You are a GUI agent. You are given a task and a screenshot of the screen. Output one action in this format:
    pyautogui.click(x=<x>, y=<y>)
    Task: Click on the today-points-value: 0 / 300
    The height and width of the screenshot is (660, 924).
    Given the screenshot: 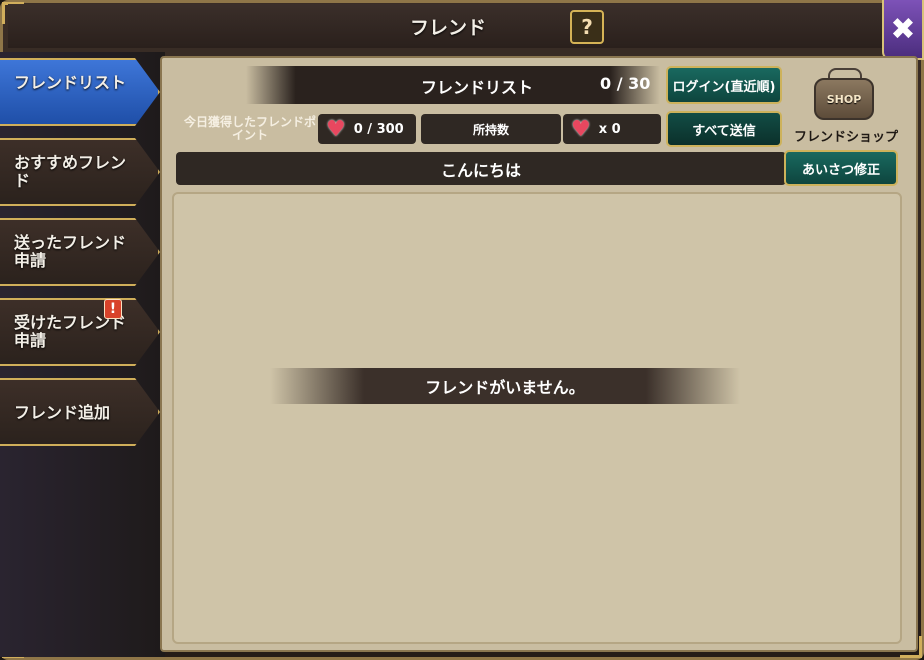 What is the action you would take?
    pyautogui.click(x=378, y=129)
    